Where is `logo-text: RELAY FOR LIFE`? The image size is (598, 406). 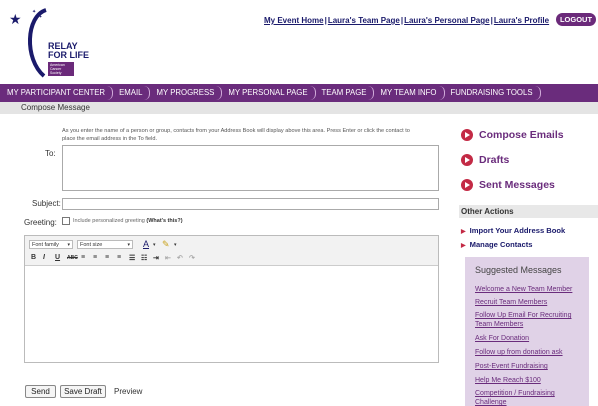 logo-text: RELAY FOR LIFE is located at coordinates (68, 50).